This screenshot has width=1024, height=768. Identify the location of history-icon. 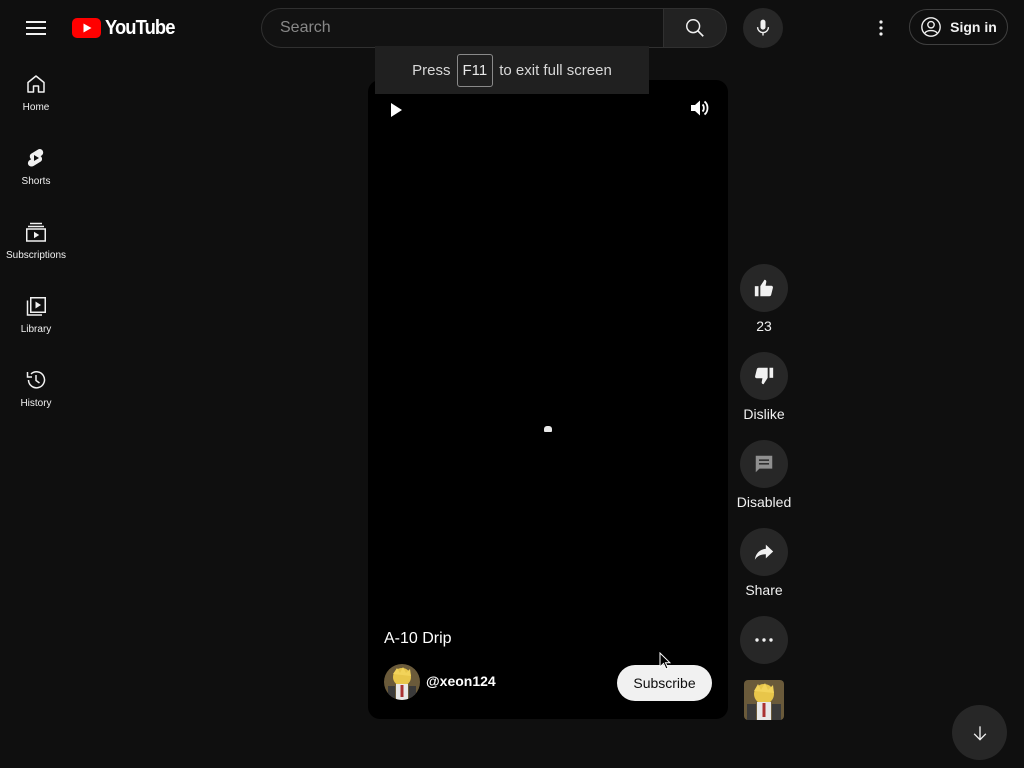
(36, 380).